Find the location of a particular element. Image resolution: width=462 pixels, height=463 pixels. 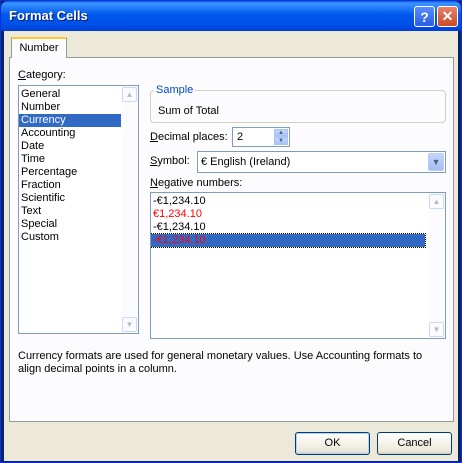

help-icon: ? is located at coordinates (424, 16).